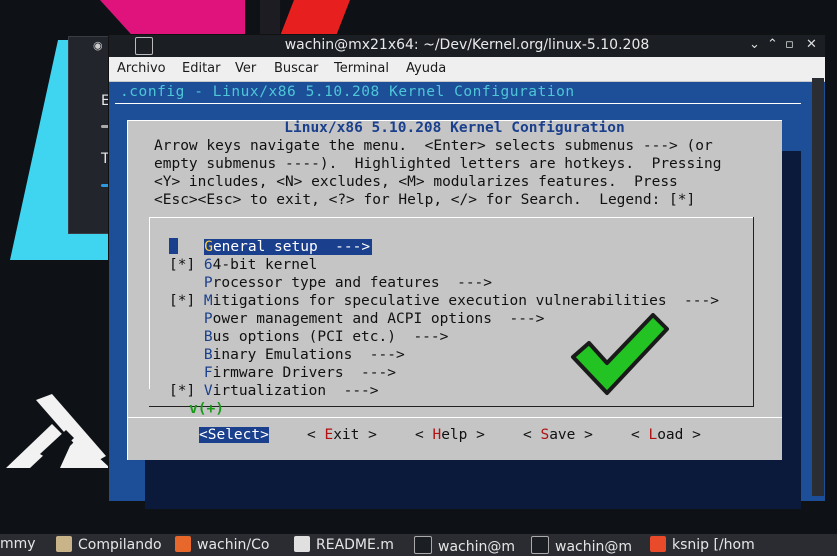 The image size is (837, 556). I want to click on menu-item-label: Binary Emulations --->, so click(304, 355).